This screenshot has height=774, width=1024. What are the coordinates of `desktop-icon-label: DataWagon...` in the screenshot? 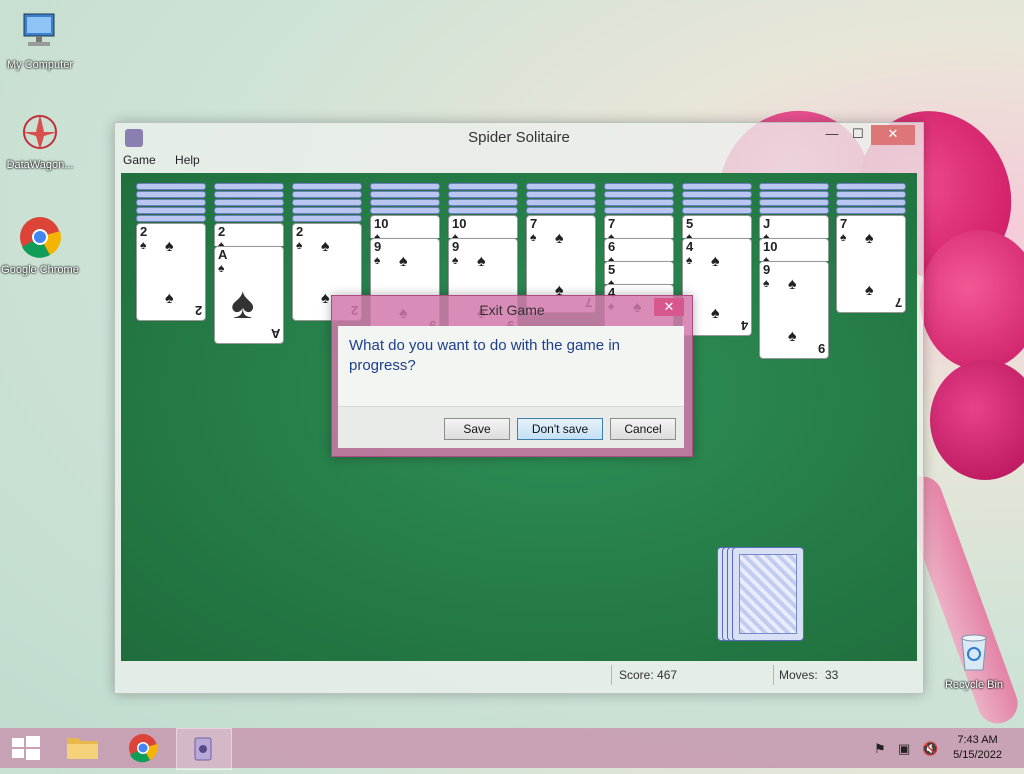 It's located at (40, 165).